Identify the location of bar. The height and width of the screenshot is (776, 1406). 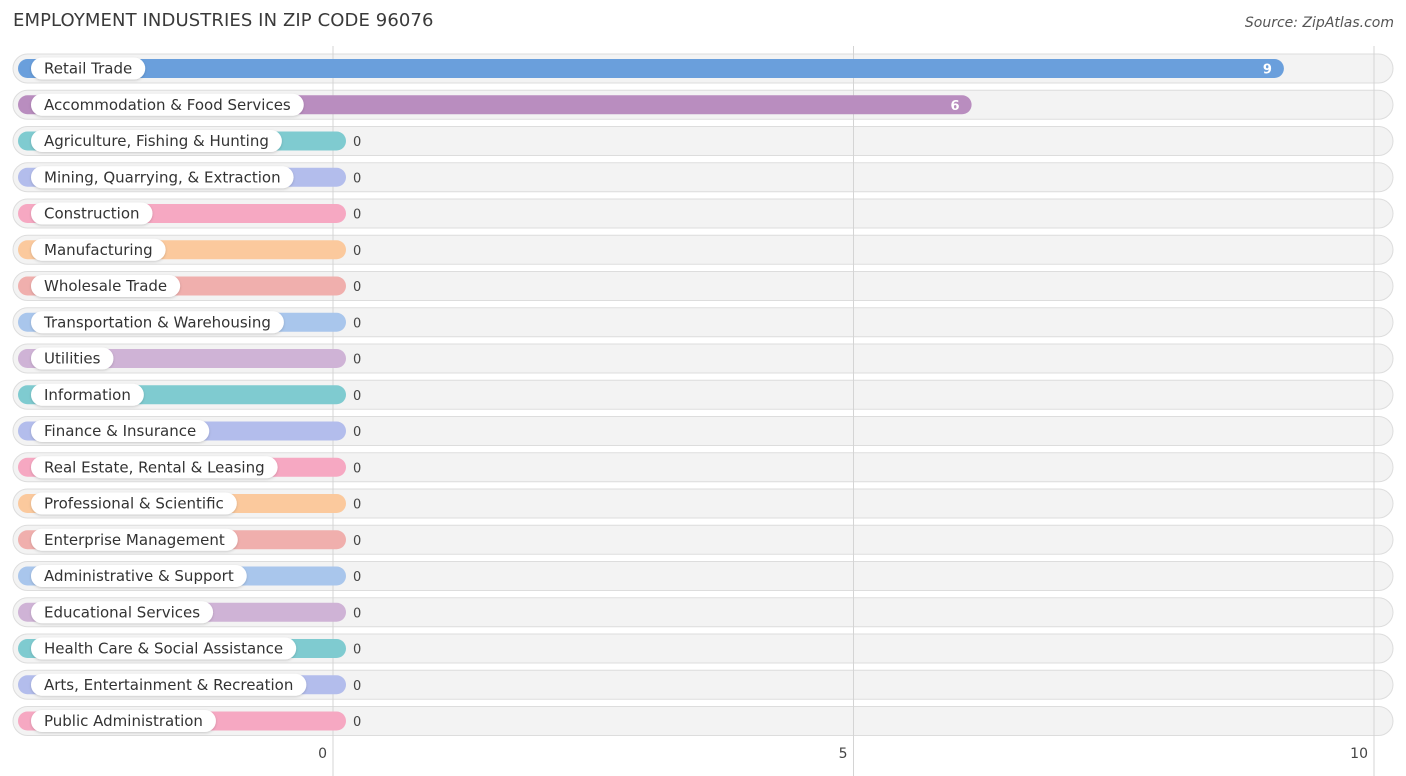
(651, 68).